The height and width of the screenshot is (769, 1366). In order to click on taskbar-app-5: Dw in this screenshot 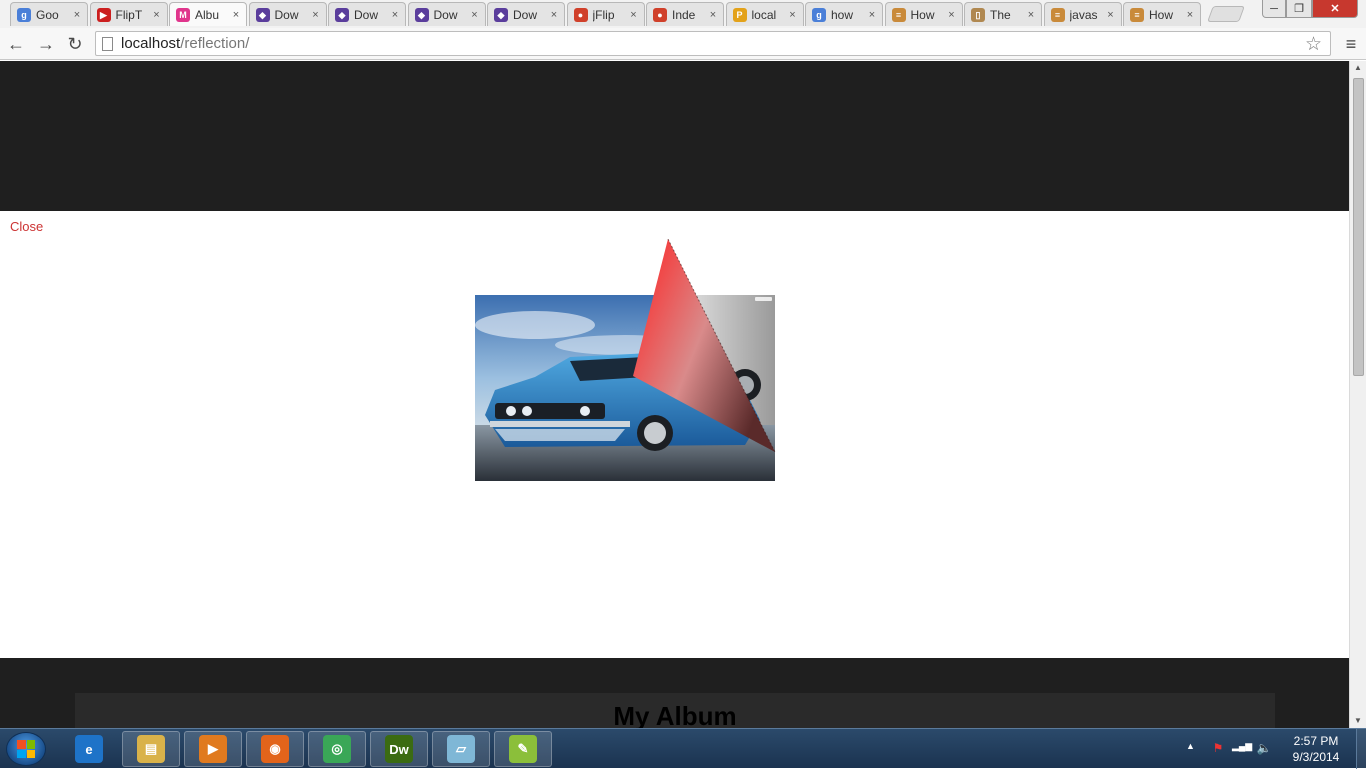, I will do `click(399, 749)`.